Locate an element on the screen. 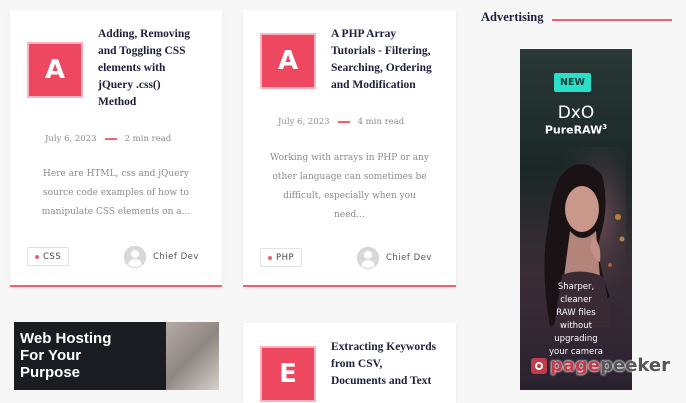 The height and width of the screenshot is (403, 686). hosting-line: For Your is located at coordinates (51, 355).